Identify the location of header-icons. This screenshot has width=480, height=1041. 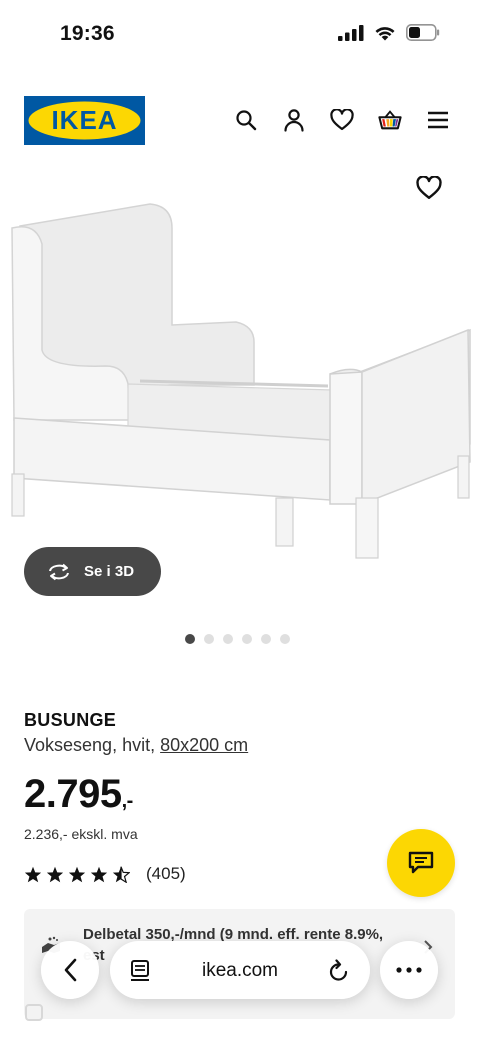
(342, 120).